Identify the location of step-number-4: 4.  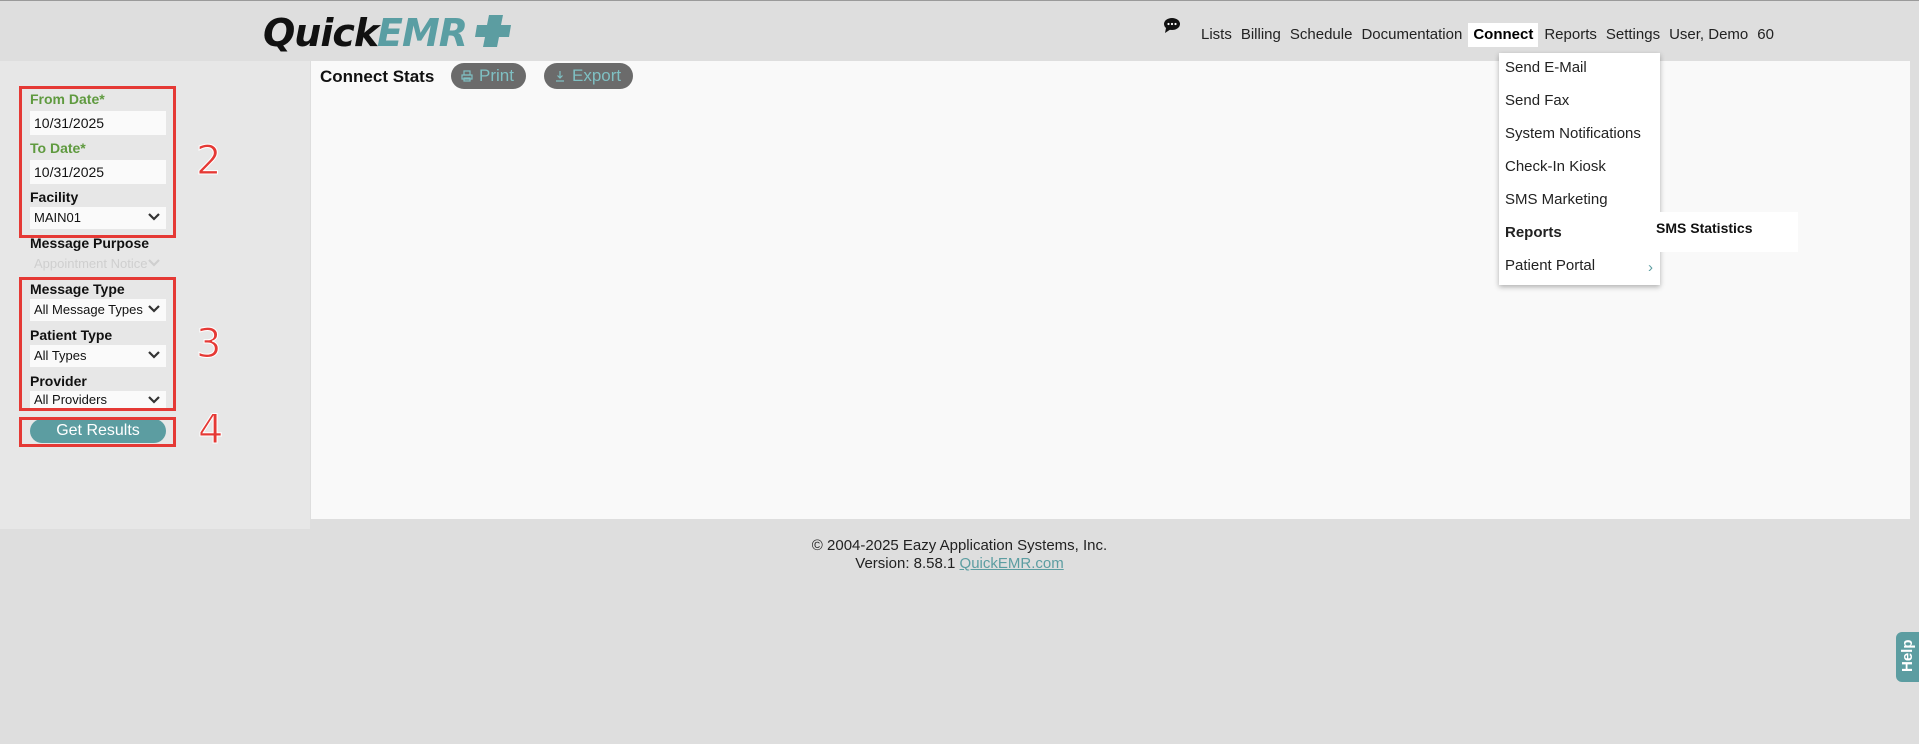
(210, 430).